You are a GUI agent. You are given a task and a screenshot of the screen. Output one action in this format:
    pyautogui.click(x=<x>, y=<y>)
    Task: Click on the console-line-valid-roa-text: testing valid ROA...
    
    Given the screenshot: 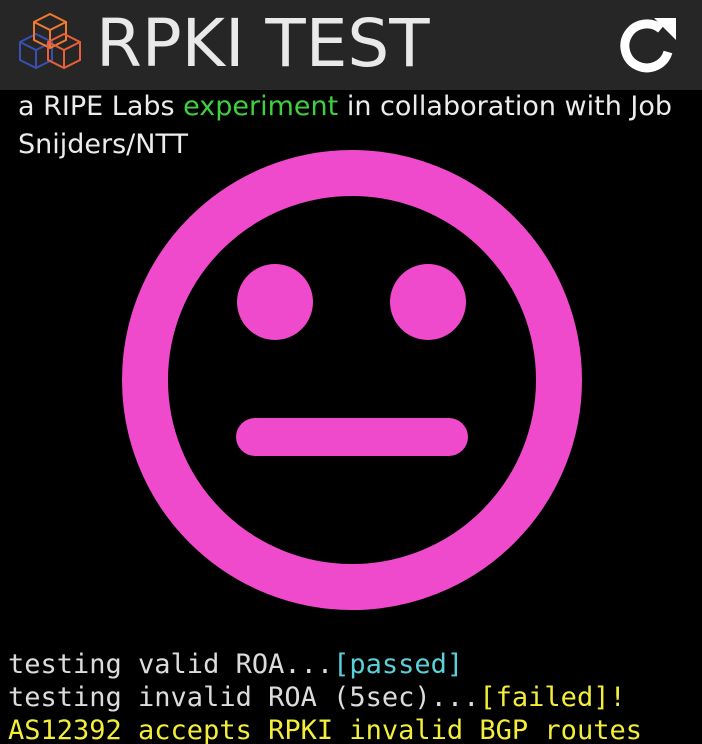 What is the action you would take?
    pyautogui.click(x=171, y=664)
    